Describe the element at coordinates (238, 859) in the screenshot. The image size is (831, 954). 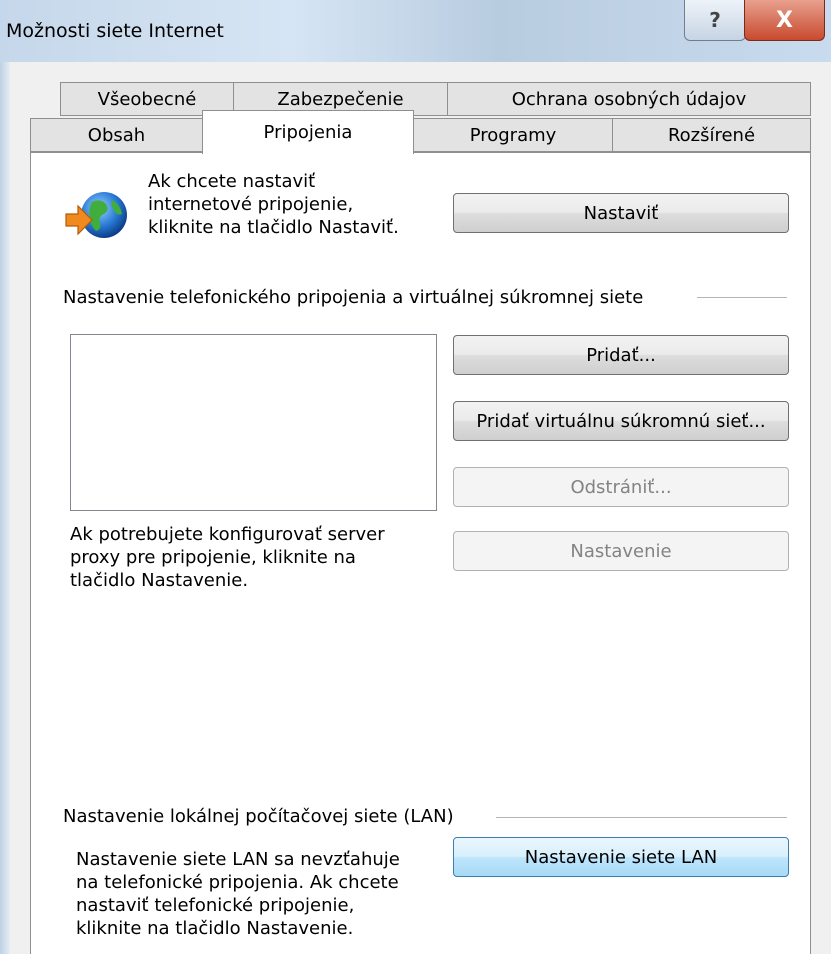
I see `lan-text-1: Nastavenie siete LAN sa nevzťahuje` at that location.